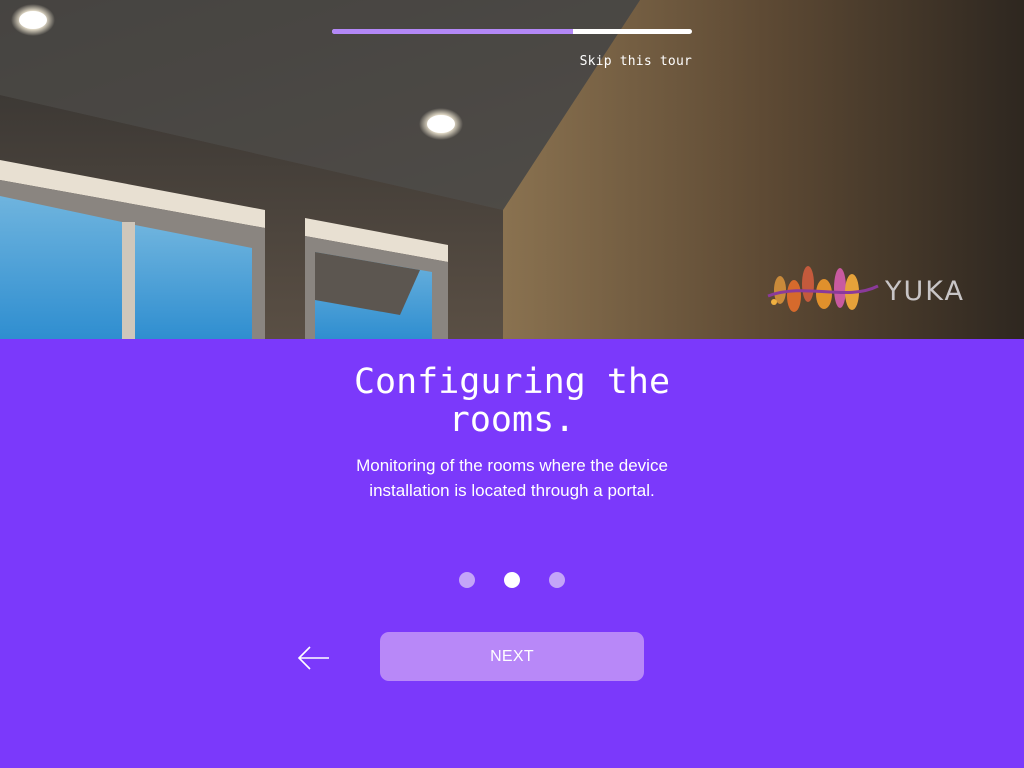 The width and height of the screenshot is (1024, 768). Describe the element at coordinates (512, 401) in the screenshot. I see `slide-title: Configuring the rooms.` at that location.